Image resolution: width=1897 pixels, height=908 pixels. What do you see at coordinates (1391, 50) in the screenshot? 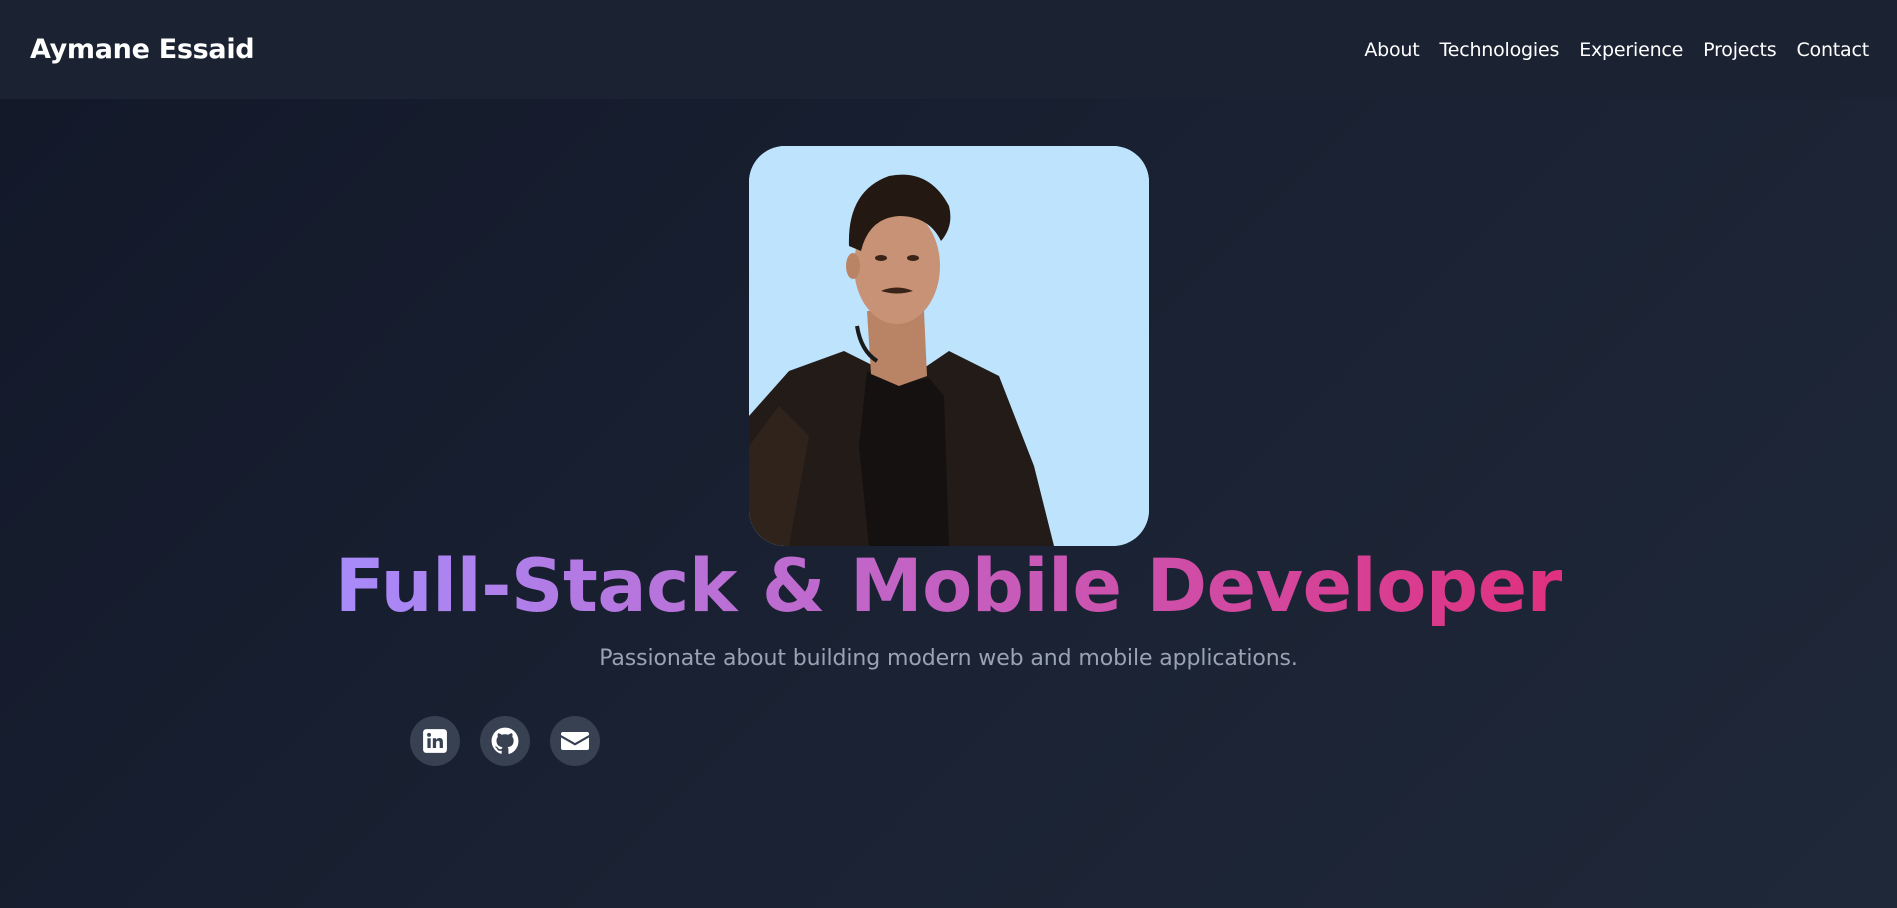
I see `nav-link-about: About` at bounding box center [1391, 50].